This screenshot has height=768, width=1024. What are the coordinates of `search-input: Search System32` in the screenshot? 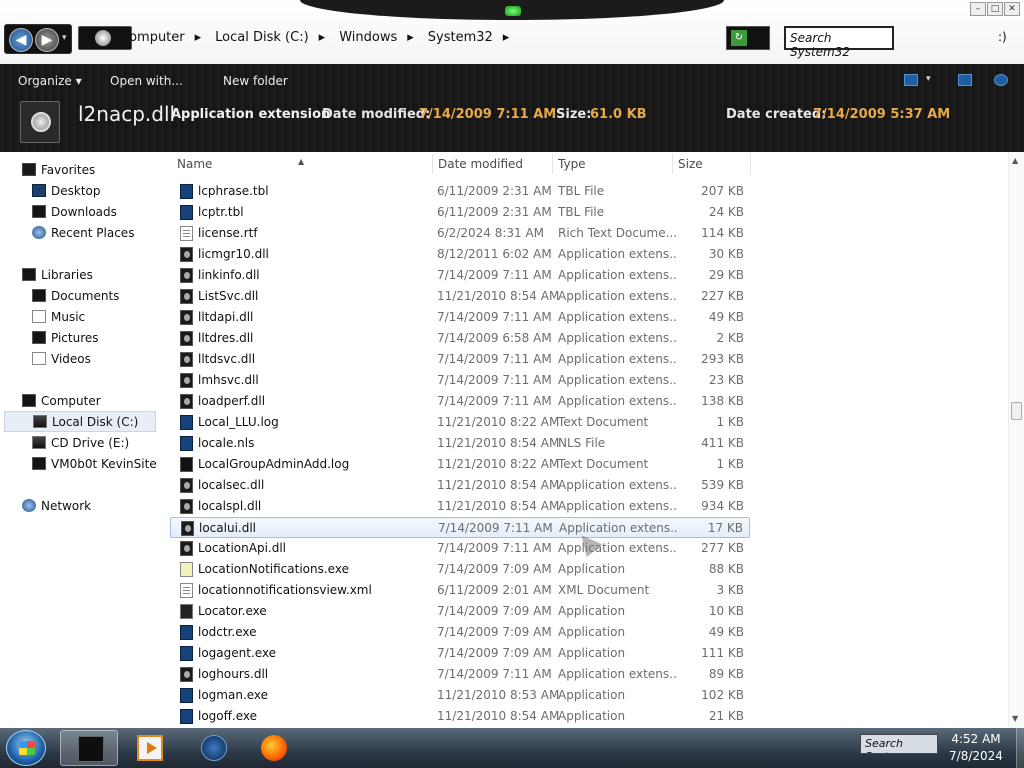 It's located at (839, 42).